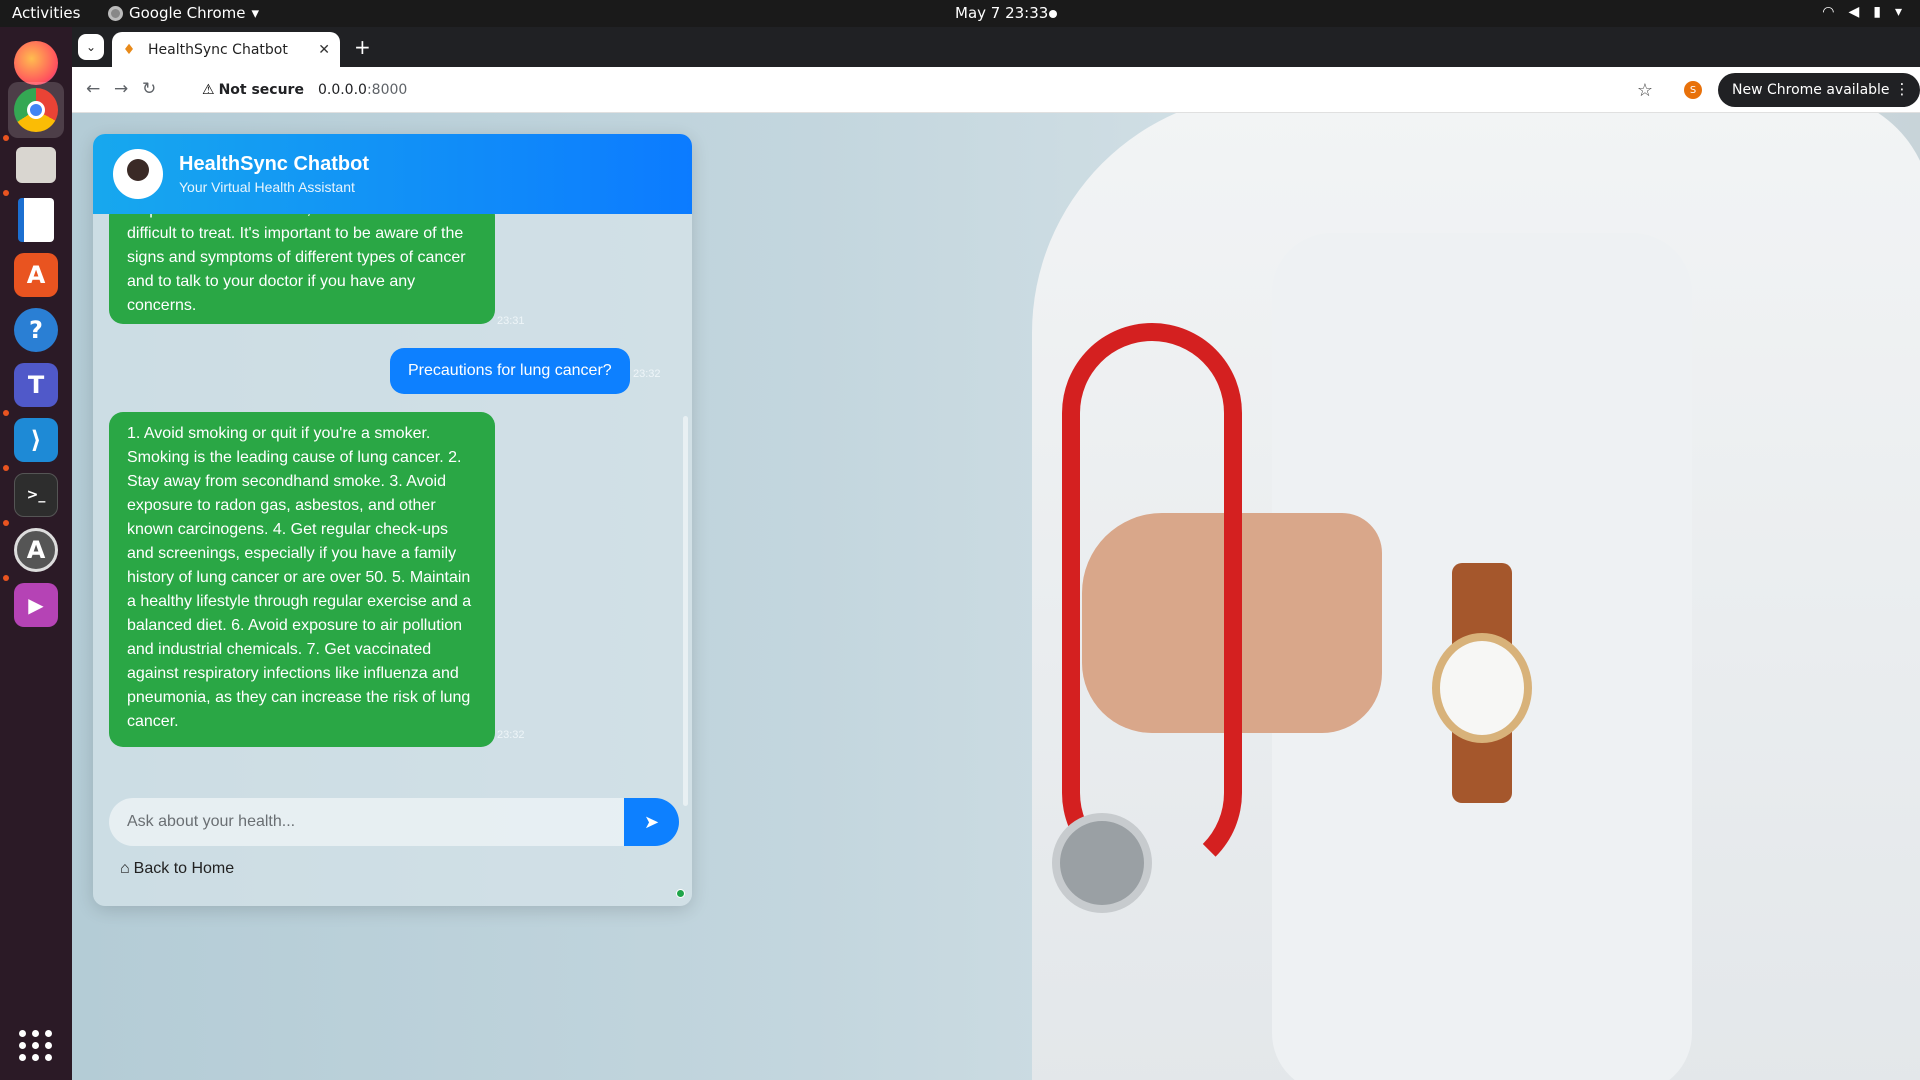 The height and width of the screenshot is (1080, 1920). I want to click on dock-media: ▶, so click(36, 605).